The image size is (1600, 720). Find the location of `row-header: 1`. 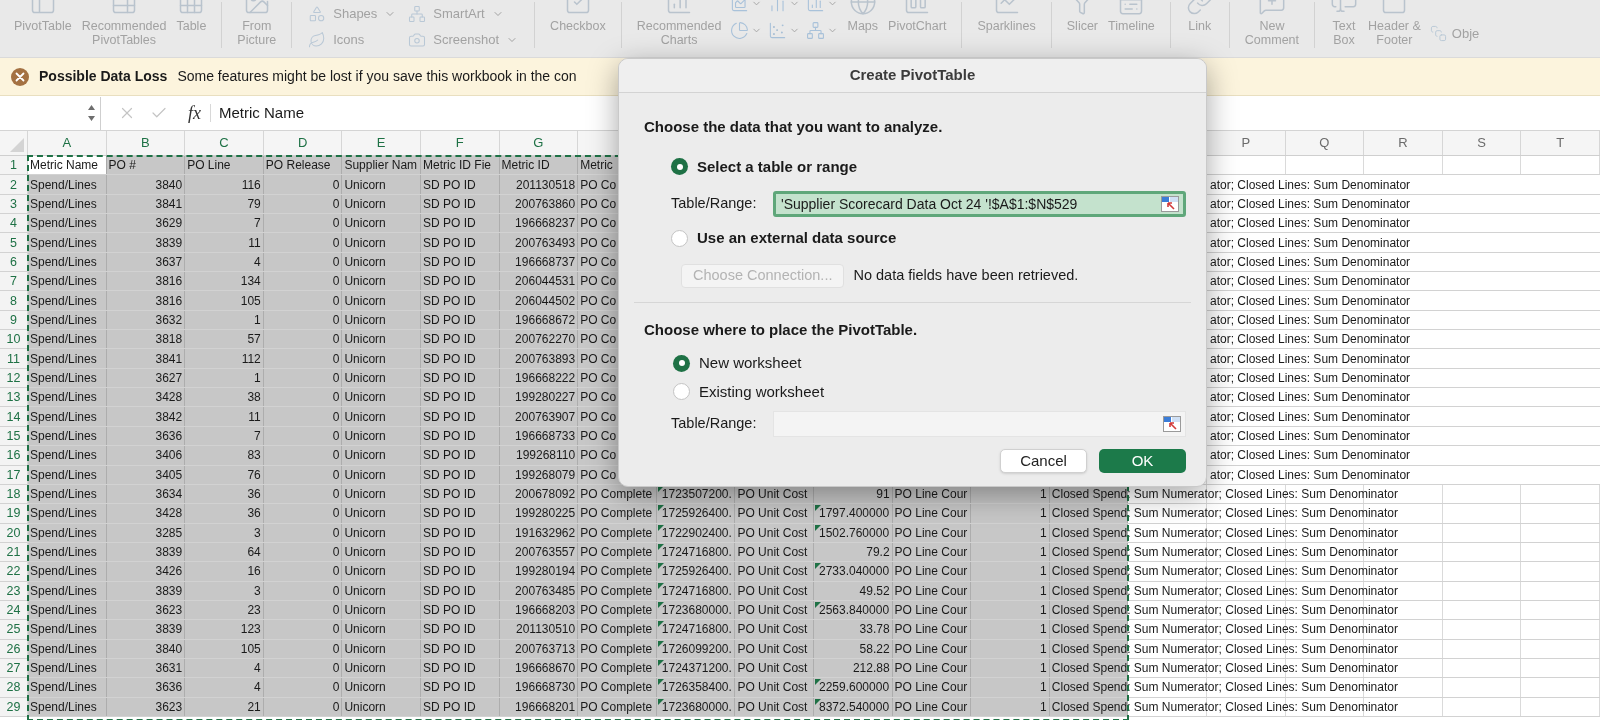

row-header: 1 is located at coordinates (13, 165).